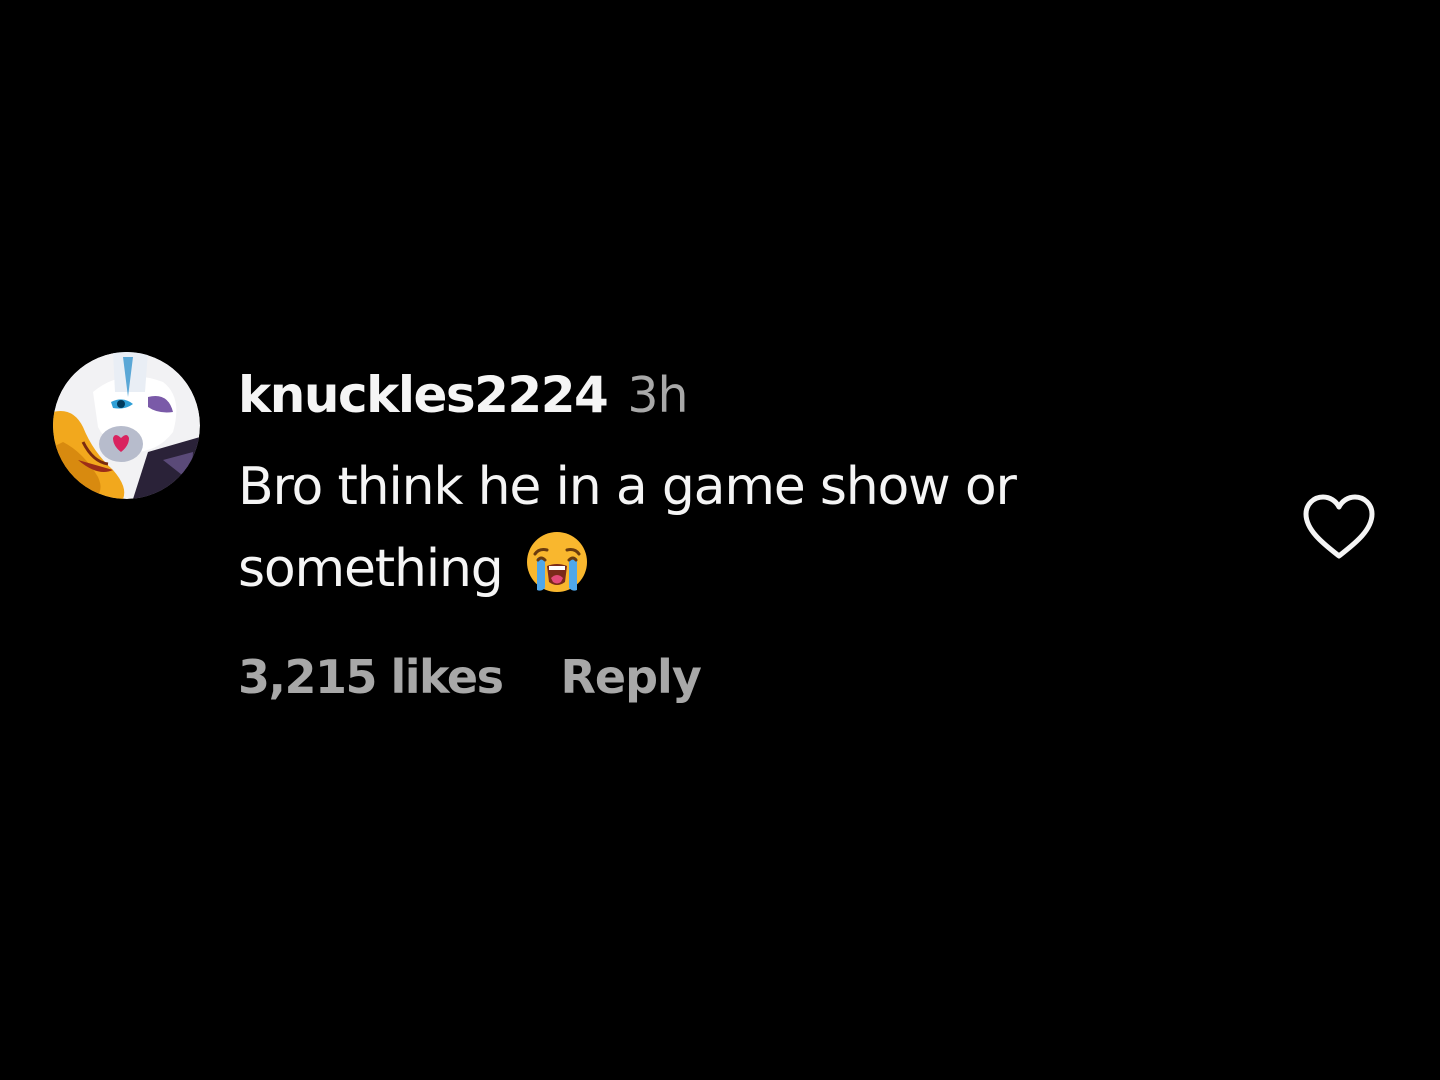  I want to click on loudly-crying-face-icon, so click(557, 562).